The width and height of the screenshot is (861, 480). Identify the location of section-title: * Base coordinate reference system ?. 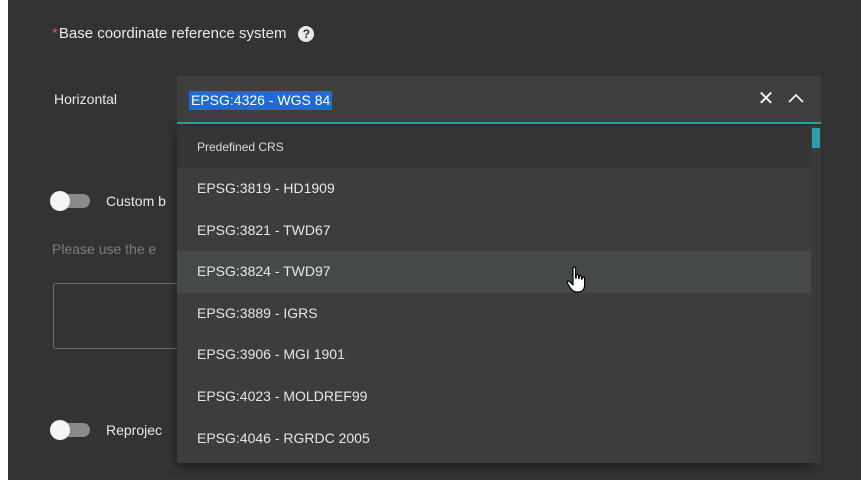
(183, 33).